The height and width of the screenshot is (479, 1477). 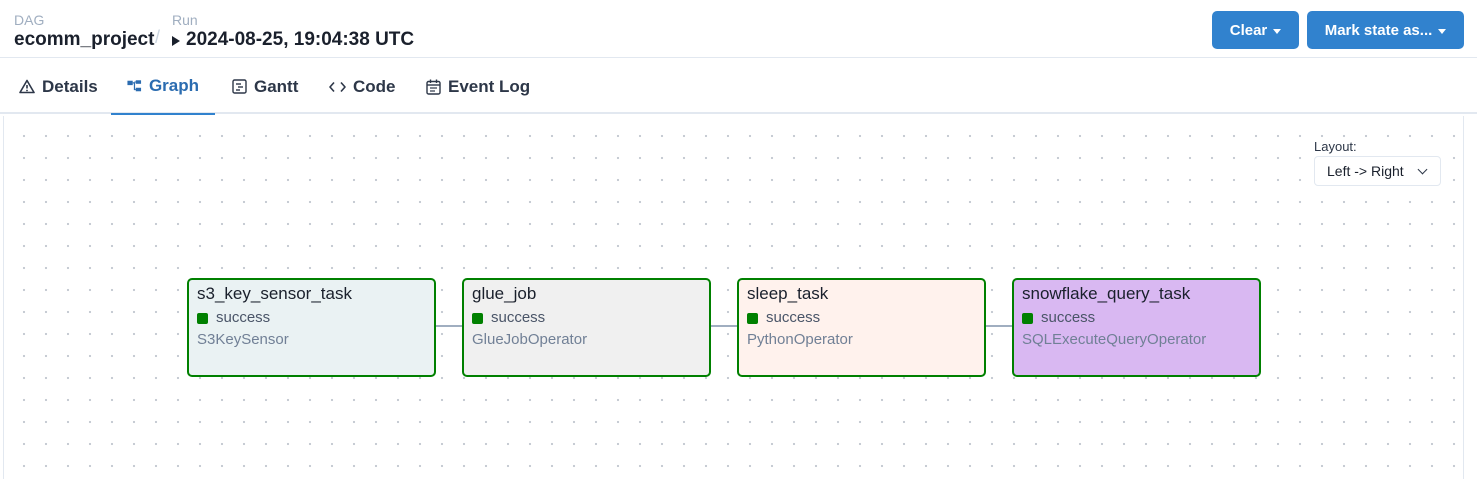 What do you see at coordinates (243, 339) in the screenshot?
I see `task-operator: S3KeySensor` at bounding box center [243, 339].